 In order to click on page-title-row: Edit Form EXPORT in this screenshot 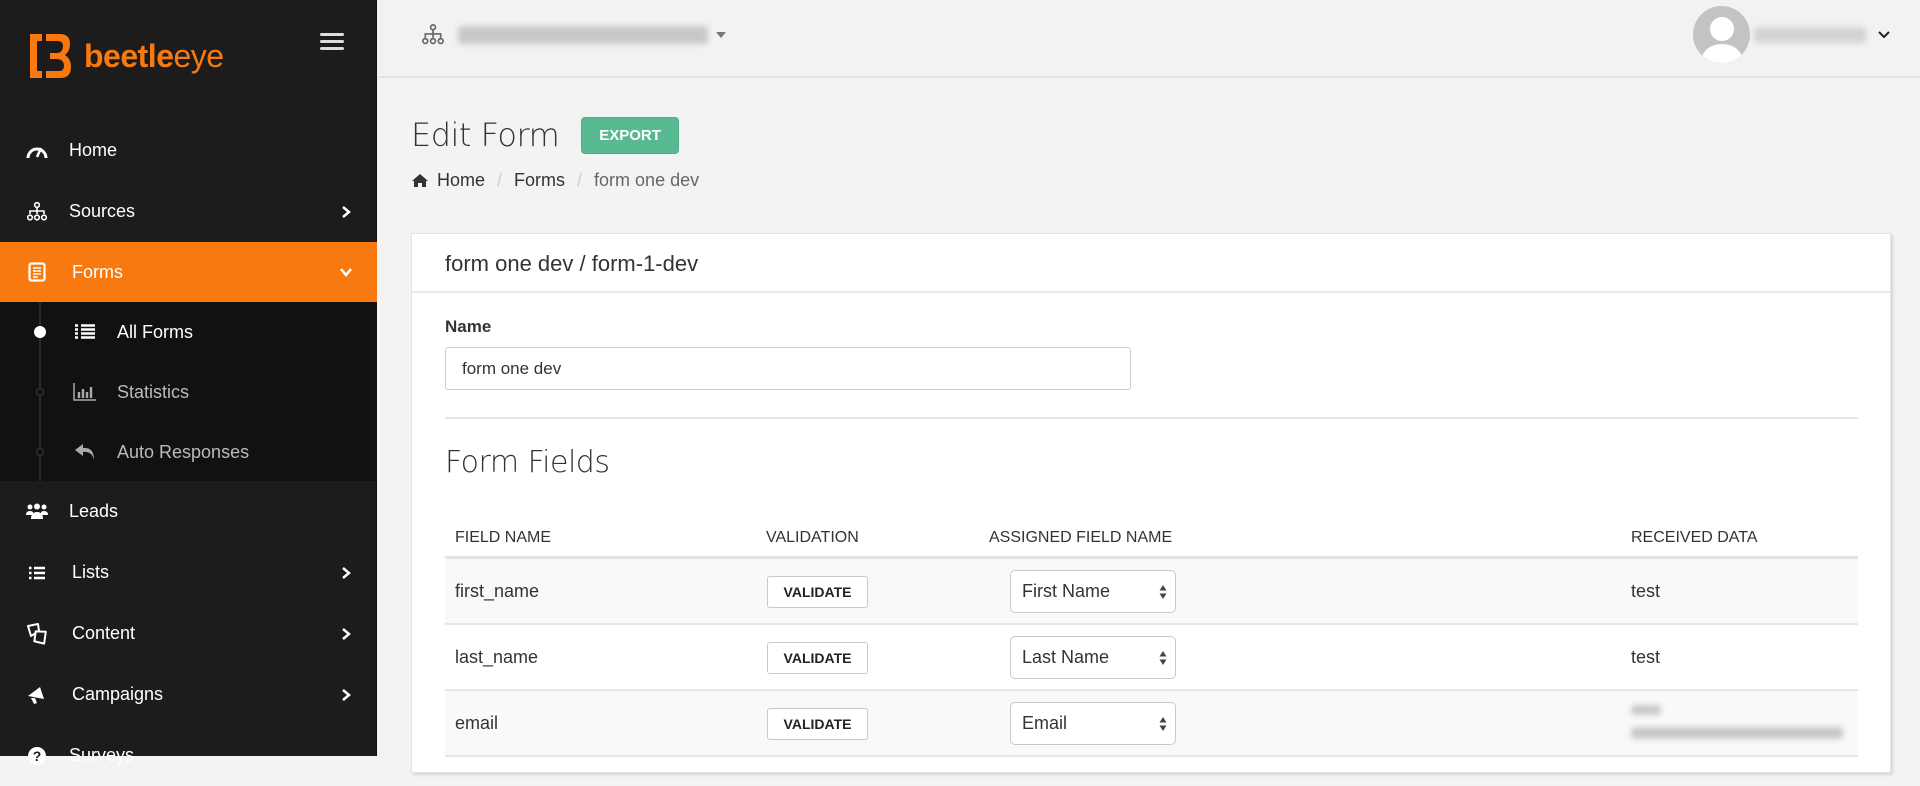, I will do `click(545, 135)`.